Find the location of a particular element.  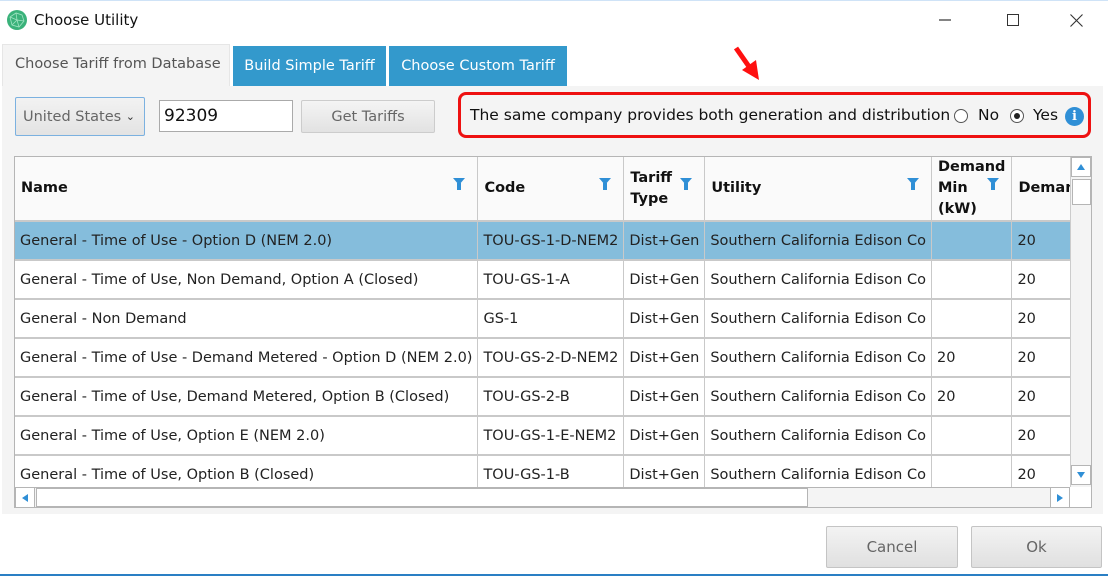

cell-code: TOU-GS-1-D-NEM2 is located at coordinates (551, 241).